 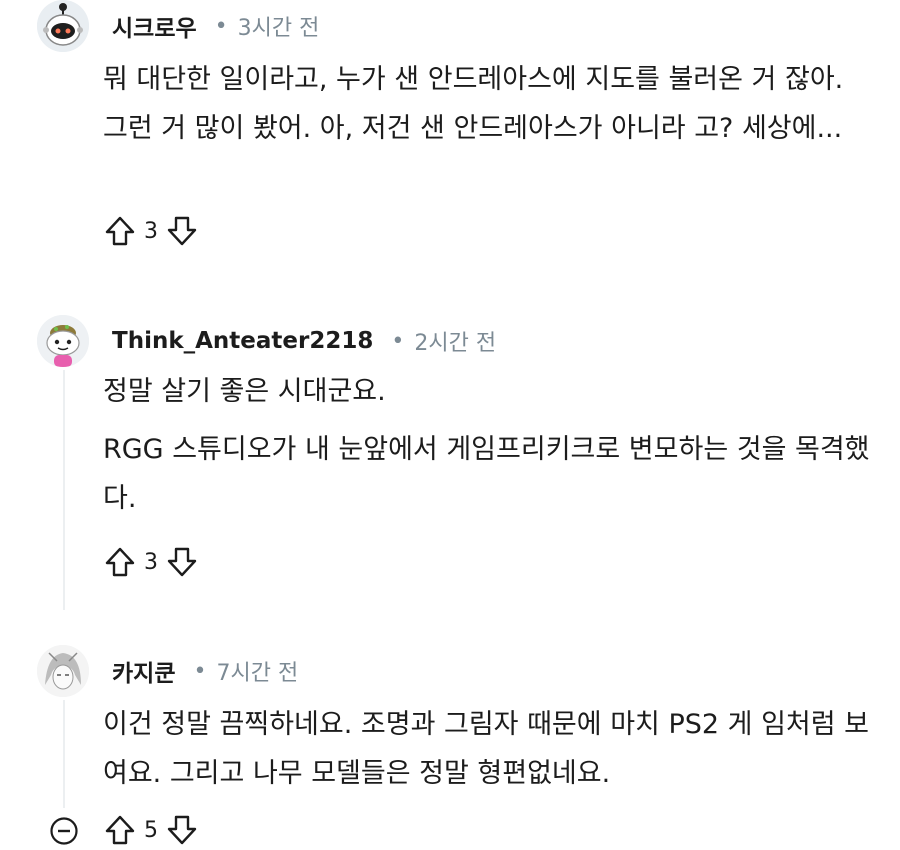 I want to click on vote-score: 5, so click(x=151, y=830).